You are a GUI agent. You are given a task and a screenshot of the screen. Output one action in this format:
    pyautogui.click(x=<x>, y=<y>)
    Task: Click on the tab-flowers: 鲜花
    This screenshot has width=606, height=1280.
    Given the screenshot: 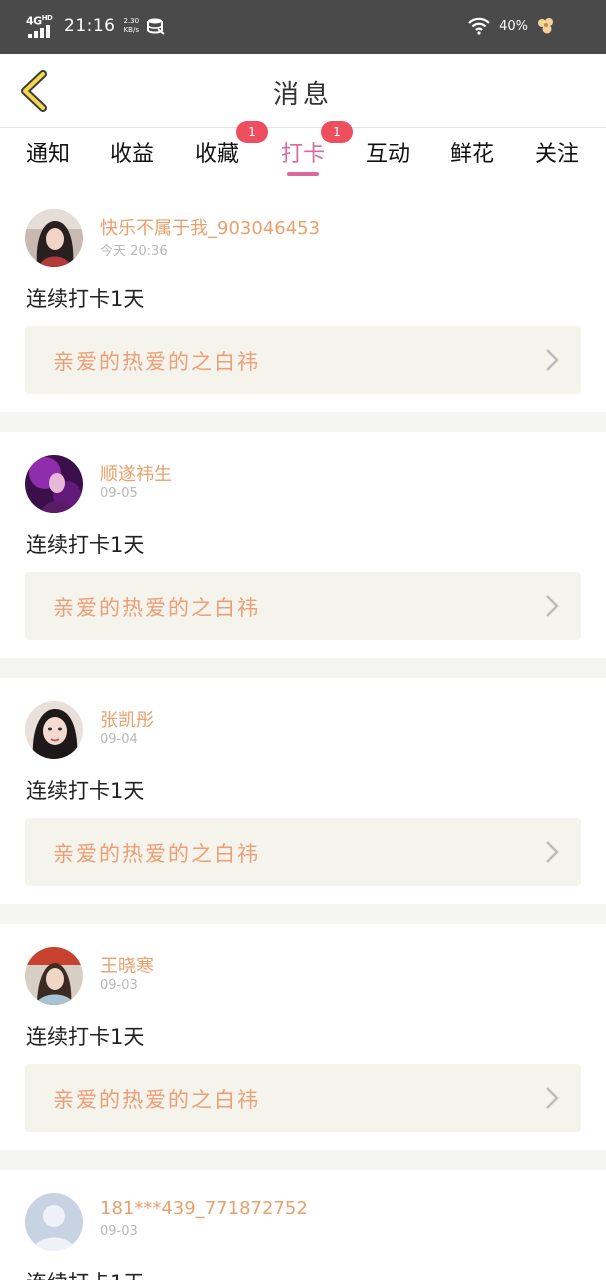 What is the action you would take?
    pyautogui.click(x=472, y=152)
    